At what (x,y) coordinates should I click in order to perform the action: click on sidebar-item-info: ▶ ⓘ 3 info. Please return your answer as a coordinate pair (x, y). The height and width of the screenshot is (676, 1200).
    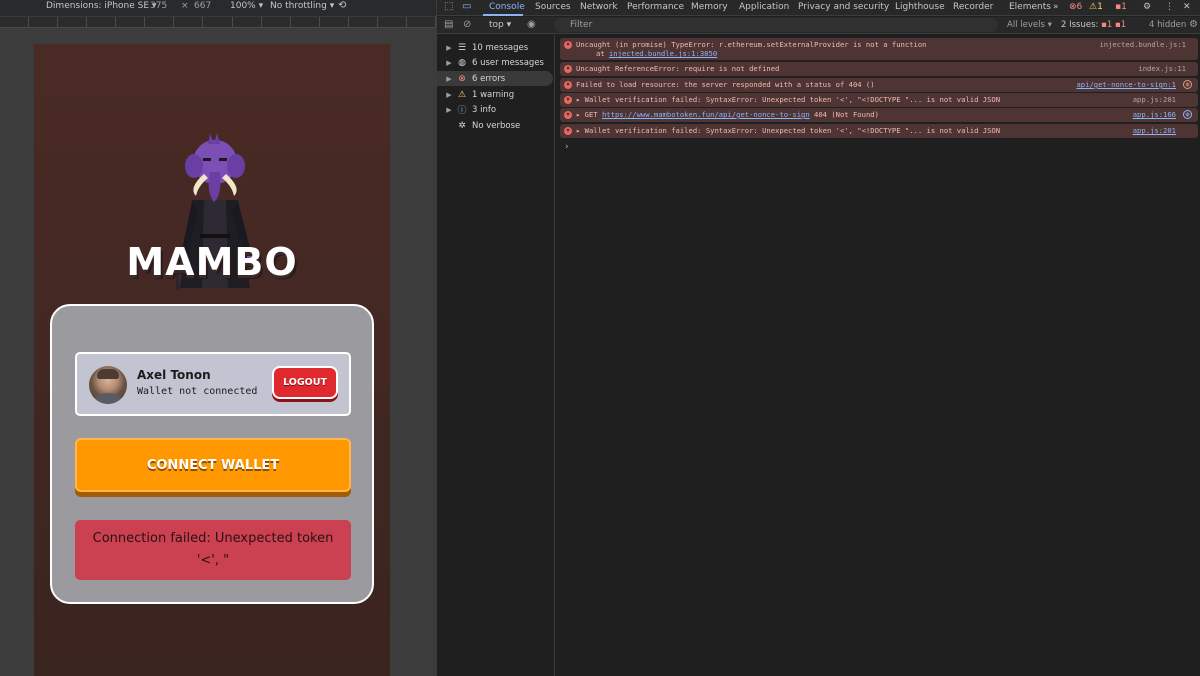
    Looking at the image, I should click on (495, 109).